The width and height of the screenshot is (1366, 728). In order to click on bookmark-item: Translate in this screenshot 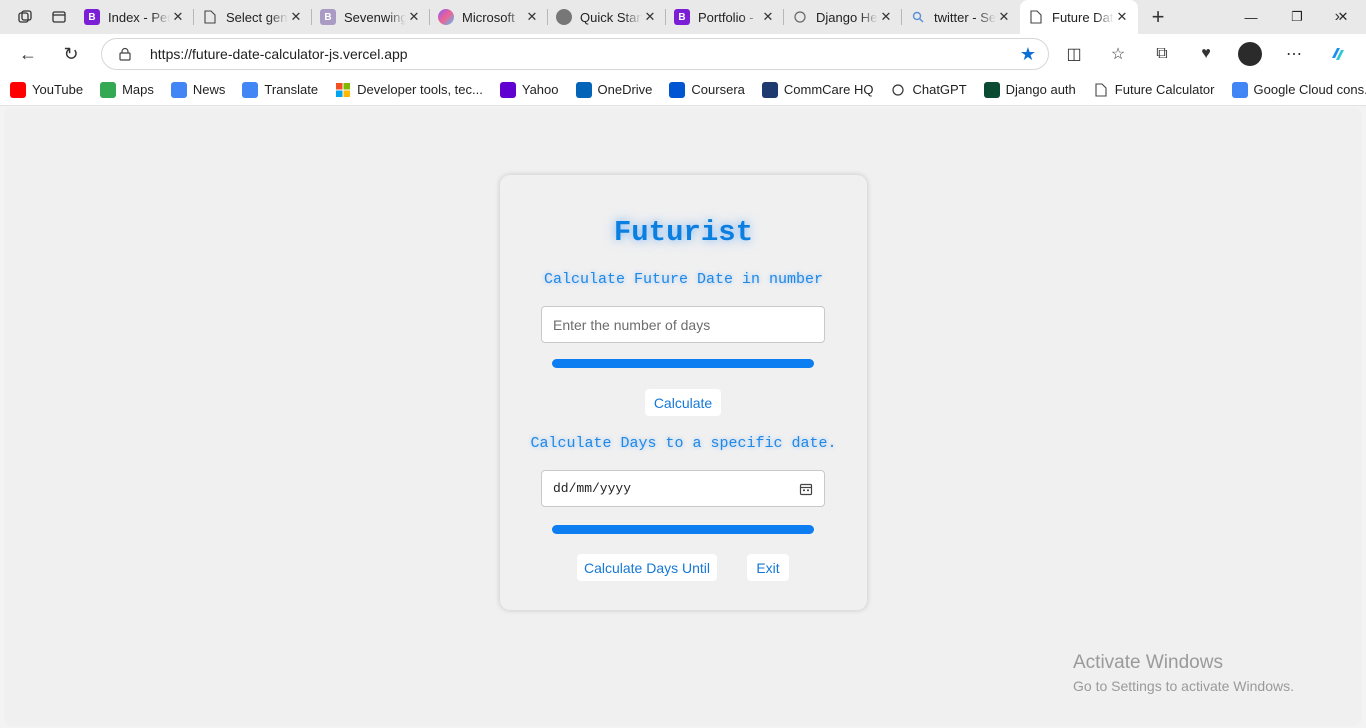, I will do `click(280, 89)`.